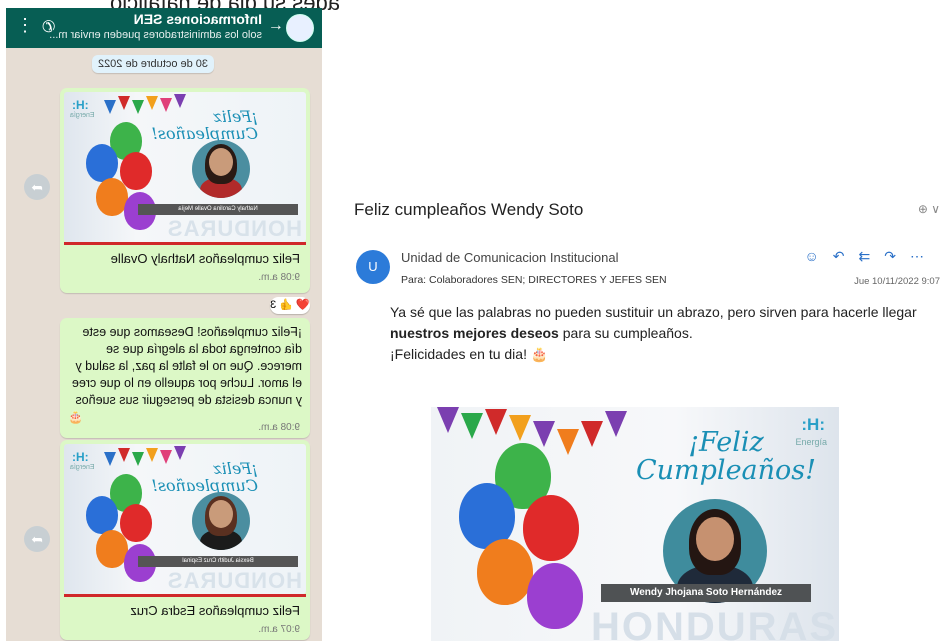  Describe the element at coordinates (75, 417) in the screenshot. I see `cake-emoji: 🎂` at that location.